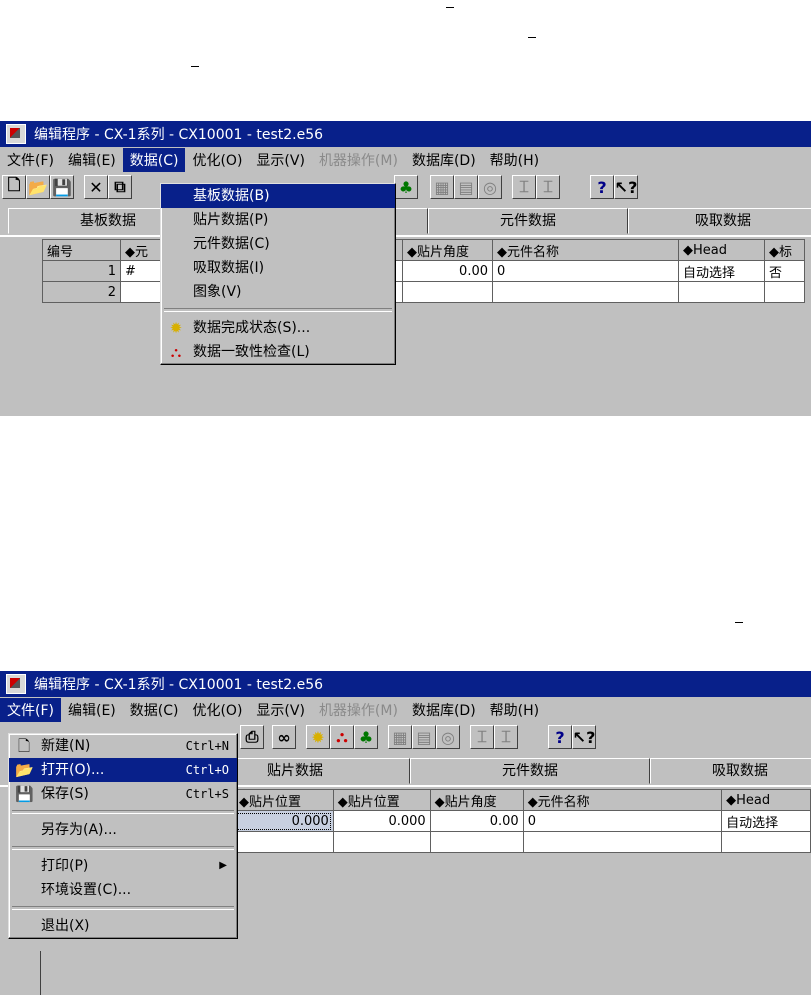  I want to click on underline-mark, so click(450, 7).